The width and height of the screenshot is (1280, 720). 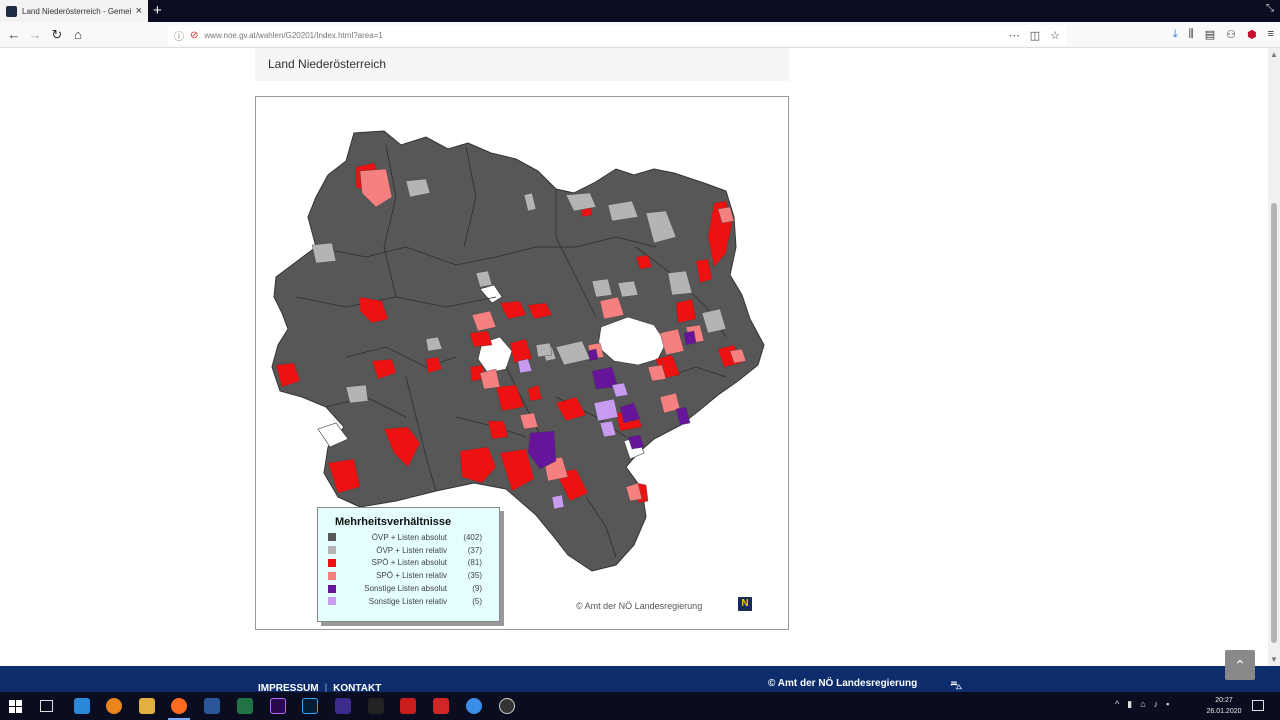 I want to click on legend-item: Sonstige Listen absolut (9), so click(x=408, y=588).